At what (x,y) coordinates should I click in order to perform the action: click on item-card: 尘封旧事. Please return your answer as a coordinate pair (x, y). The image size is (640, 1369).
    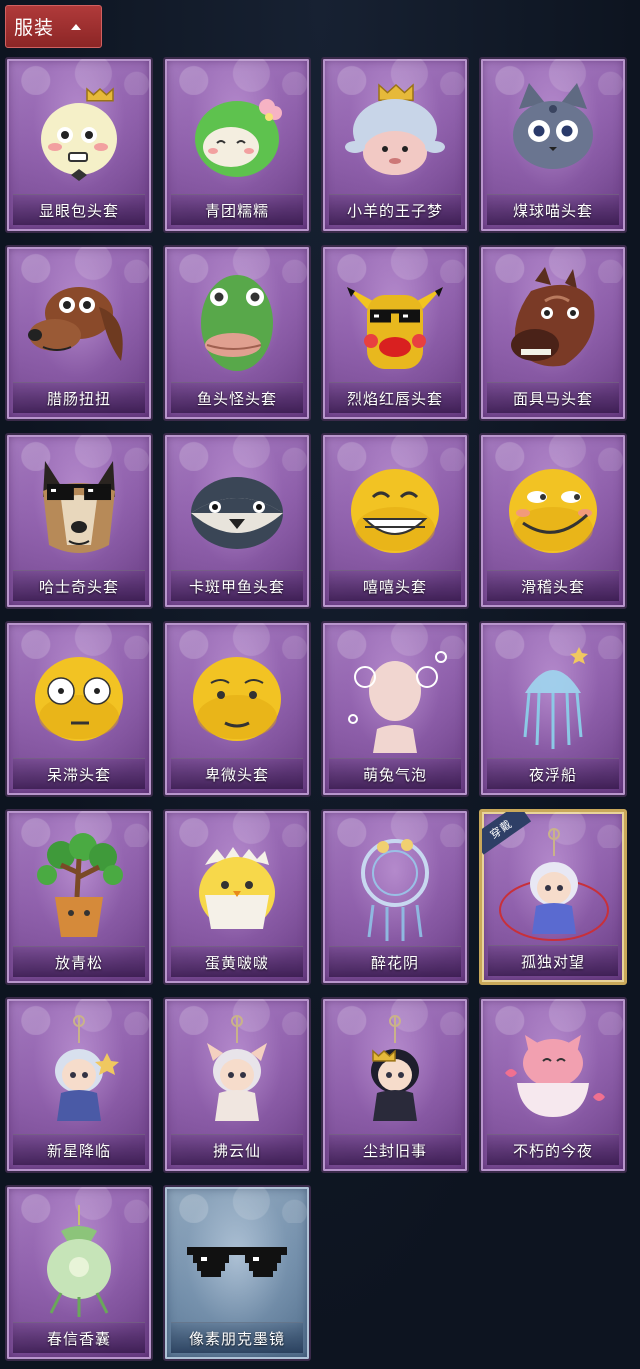
    Looking at the image, I should click on (395, 1085).